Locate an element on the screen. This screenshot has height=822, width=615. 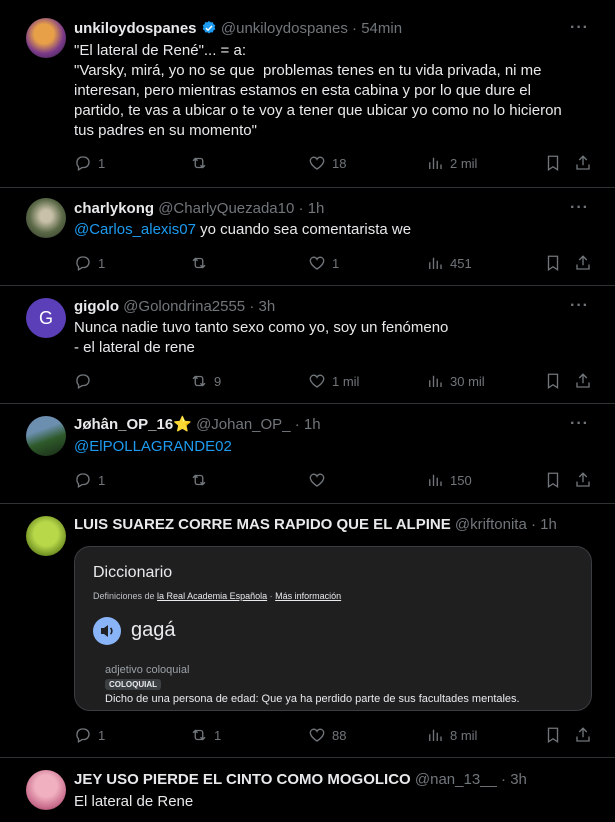
reply-button is located at coordinates (86, 381).